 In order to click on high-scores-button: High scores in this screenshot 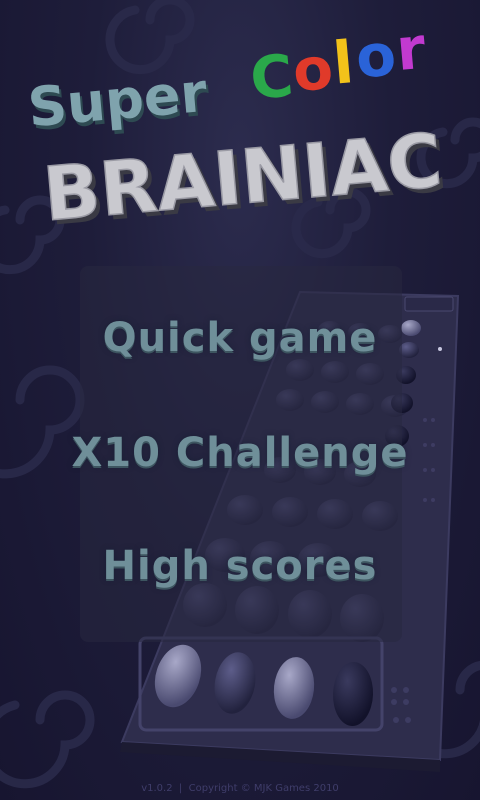, I will do `click(240, 566)`.